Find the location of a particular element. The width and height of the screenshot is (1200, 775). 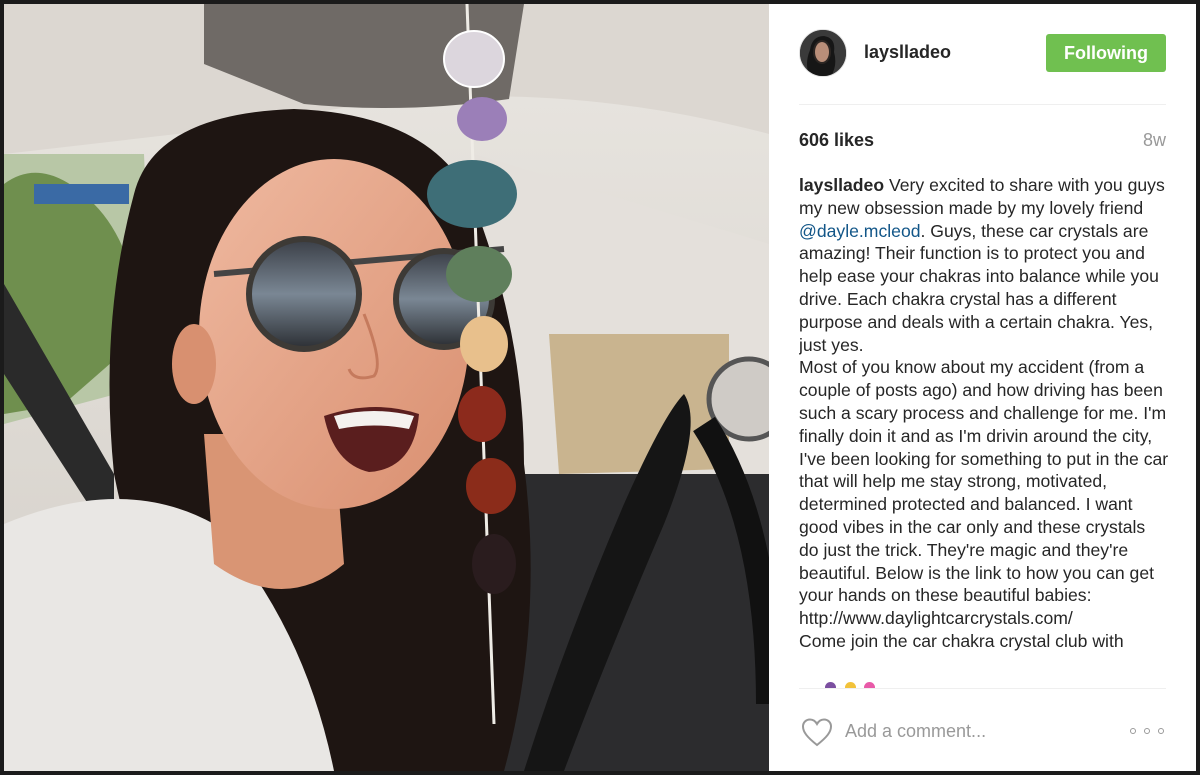

caption-link: http://www.daylightcarcrystals.com/ is located at coordinates (936, 618).